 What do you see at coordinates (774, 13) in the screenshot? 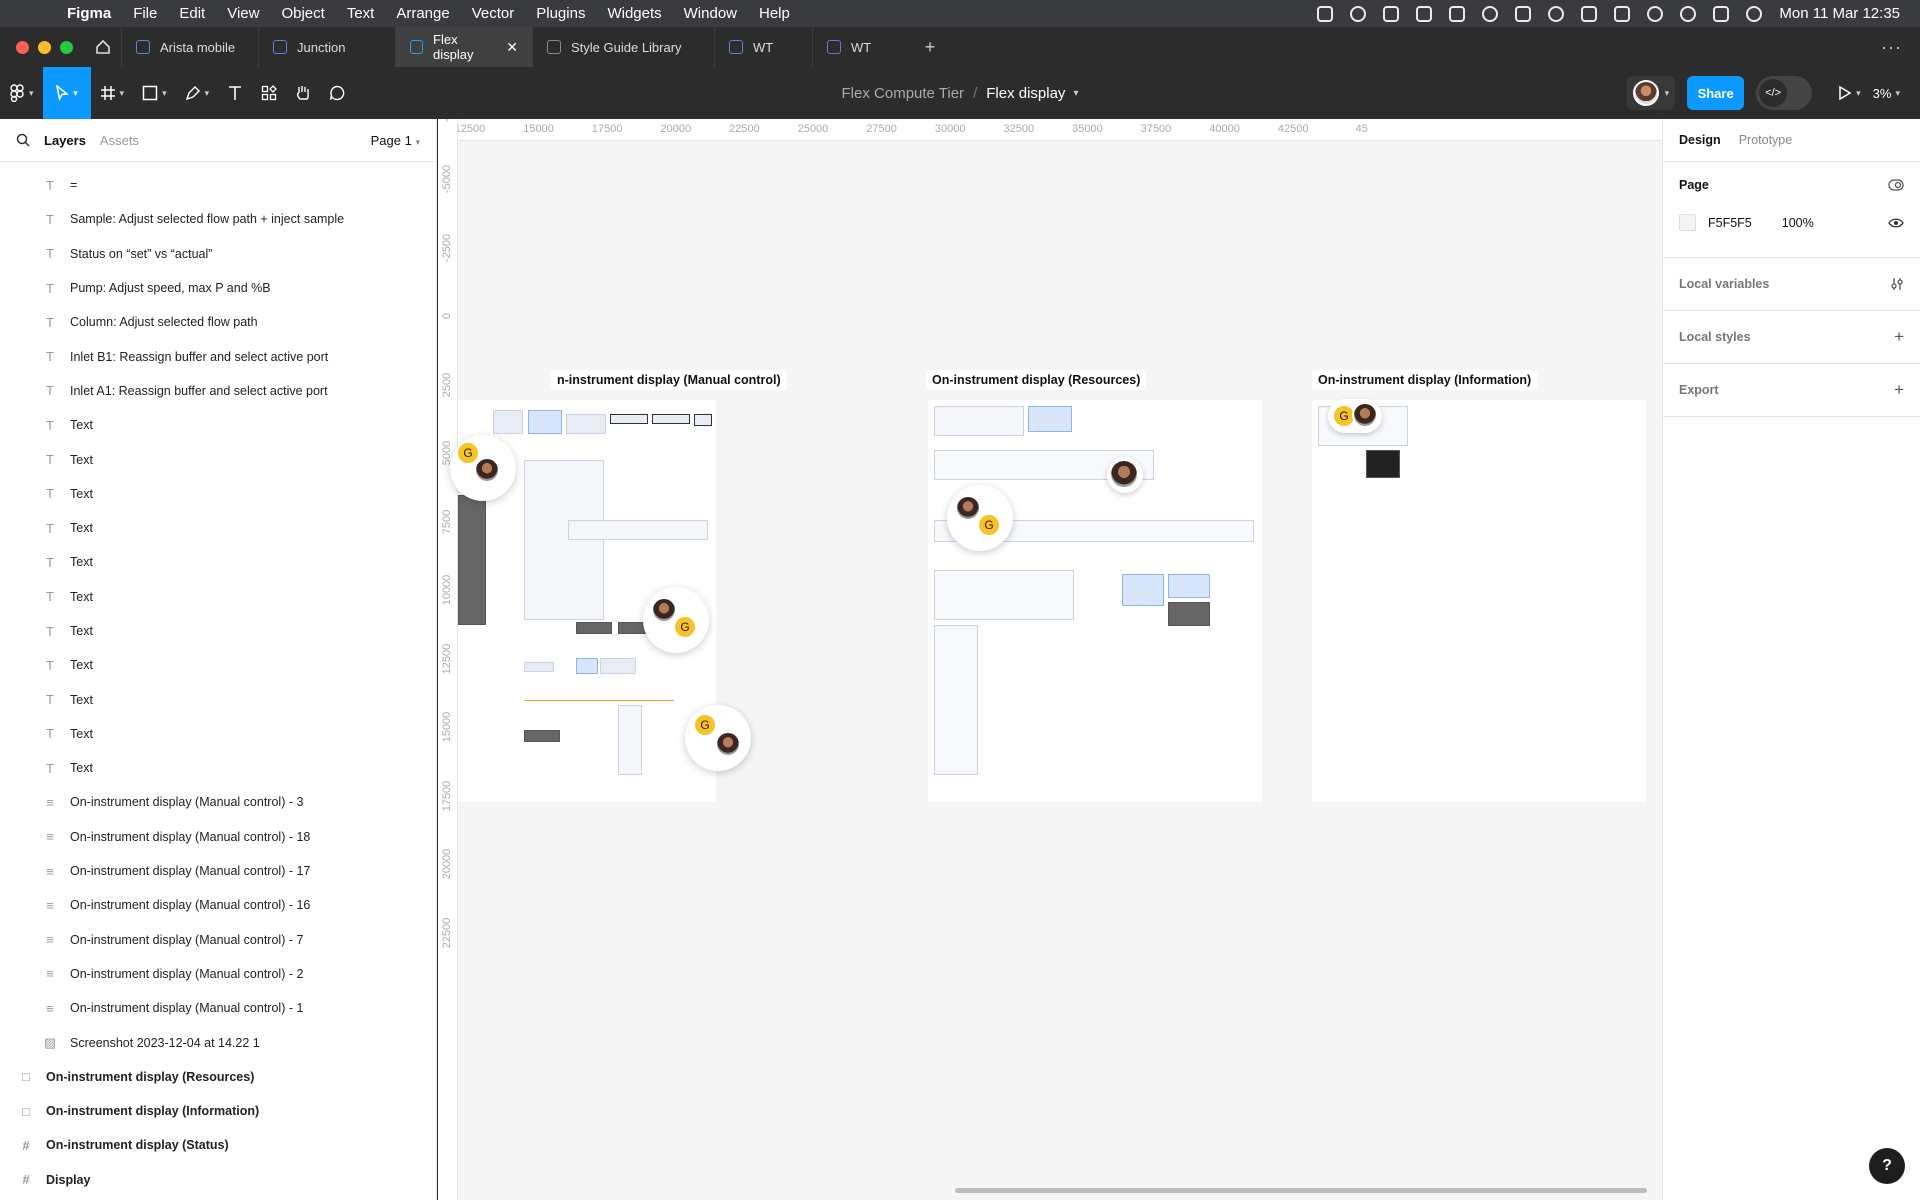
I see `menu-help: Help` at bounding box center [774, 13].